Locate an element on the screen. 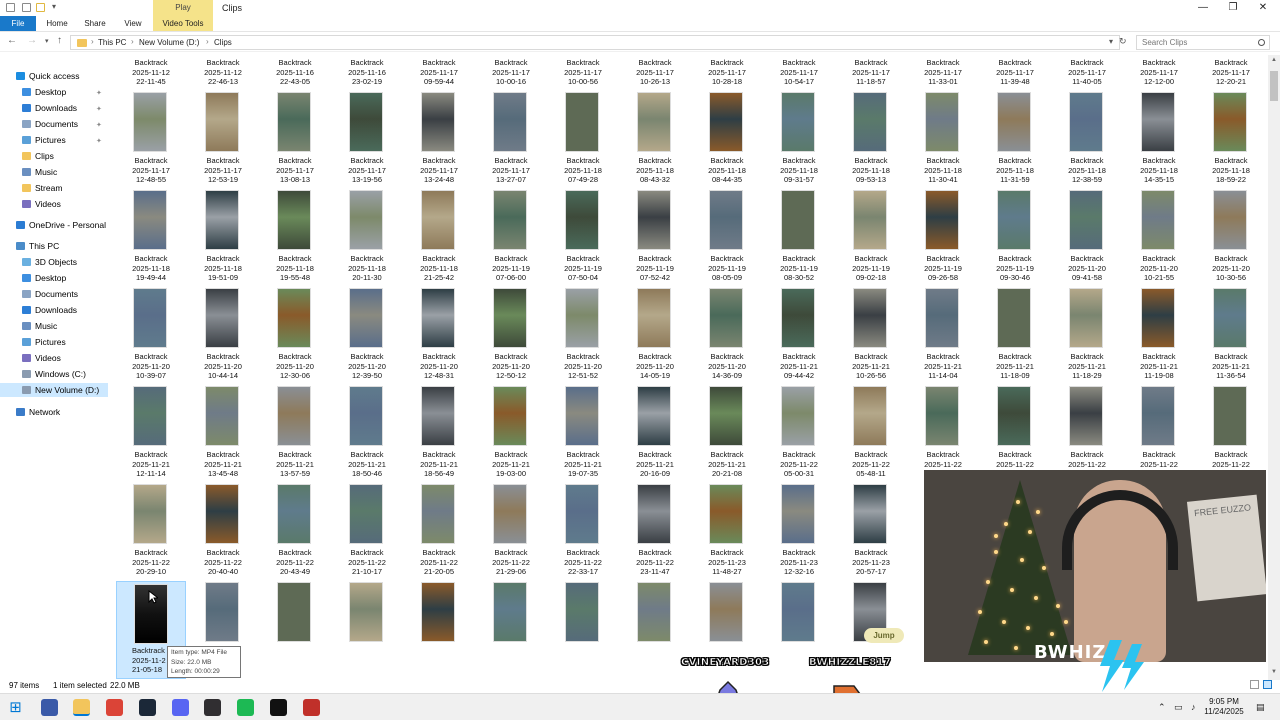  file-item: Backtrack 2025-11-17 12-12-00 is located at coordinates (1159, 104).